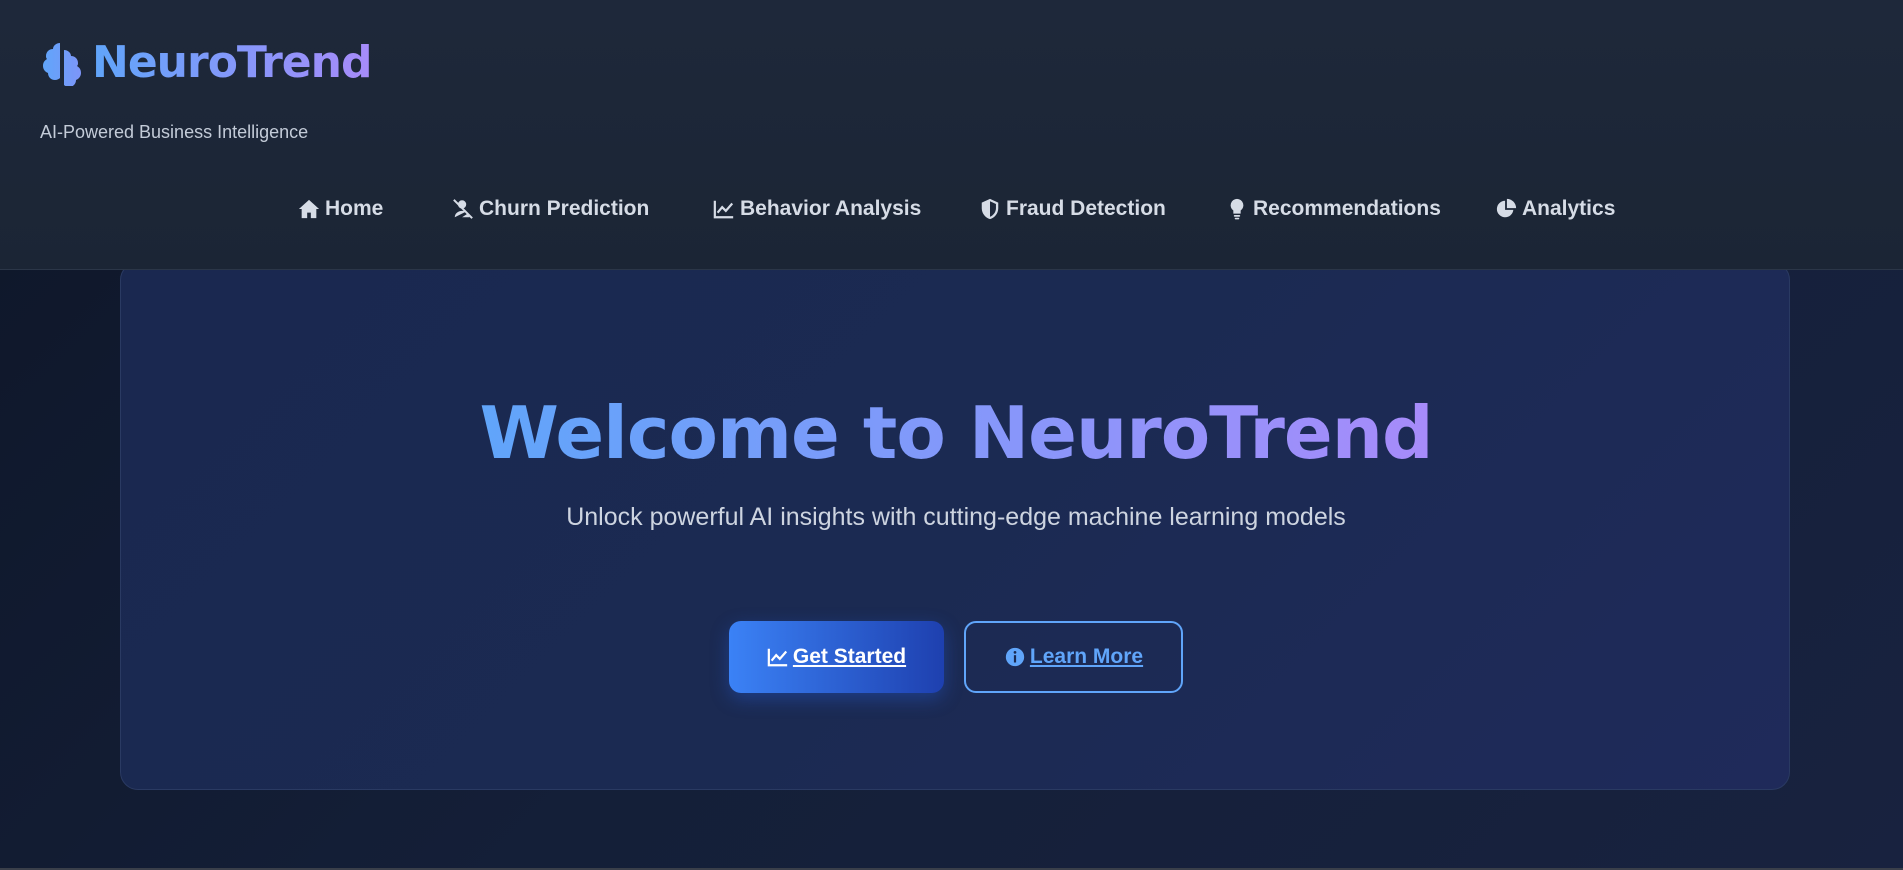  Describe the element at coordinates (1086, 208) in the screenshot. I see `nav-item-label: Fraud Detection` at that location.